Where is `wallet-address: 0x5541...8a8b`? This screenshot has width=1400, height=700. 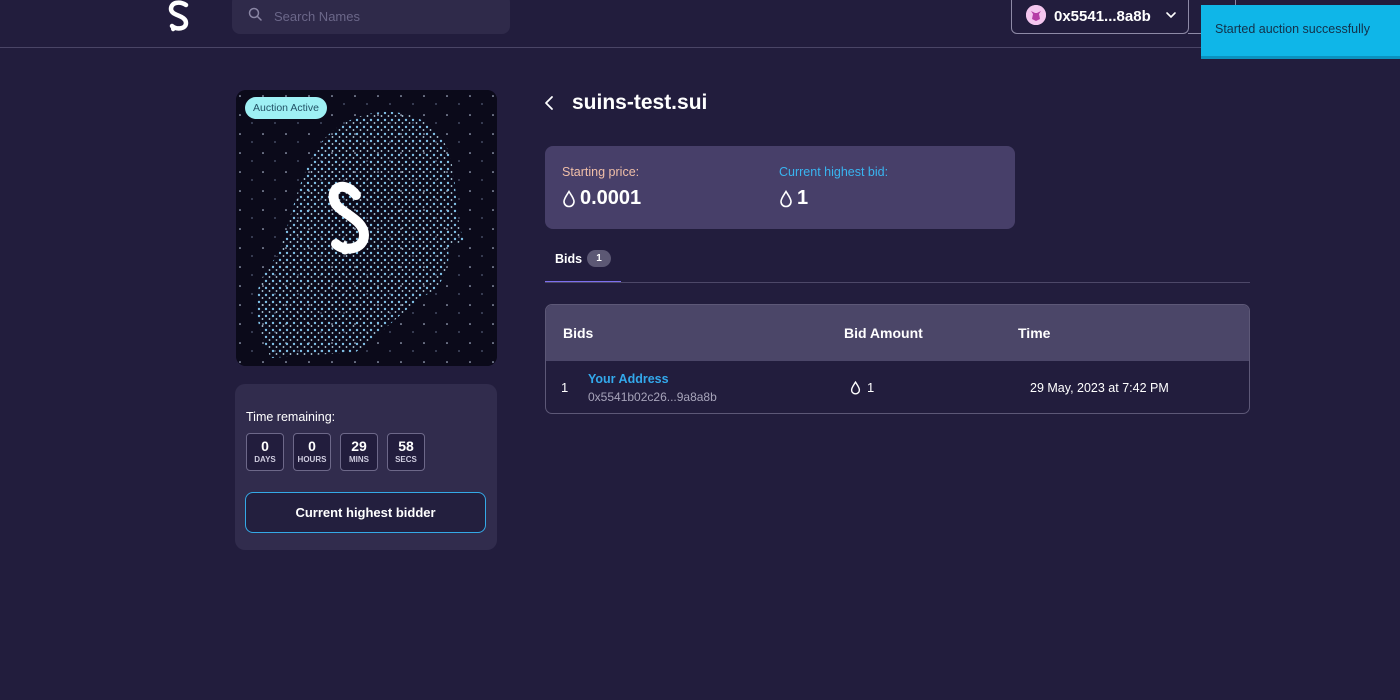 wallet-address: 0x5541...8a8b is located at coordinates (1102, 16).